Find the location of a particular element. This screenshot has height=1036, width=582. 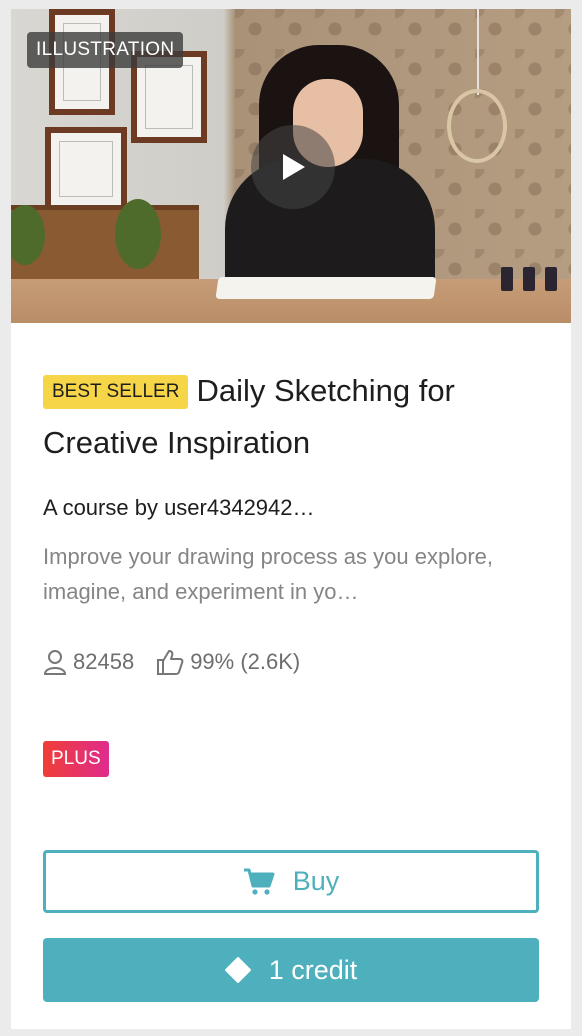

use-credit-button: 1 credit is located at coordinates (291, 970).